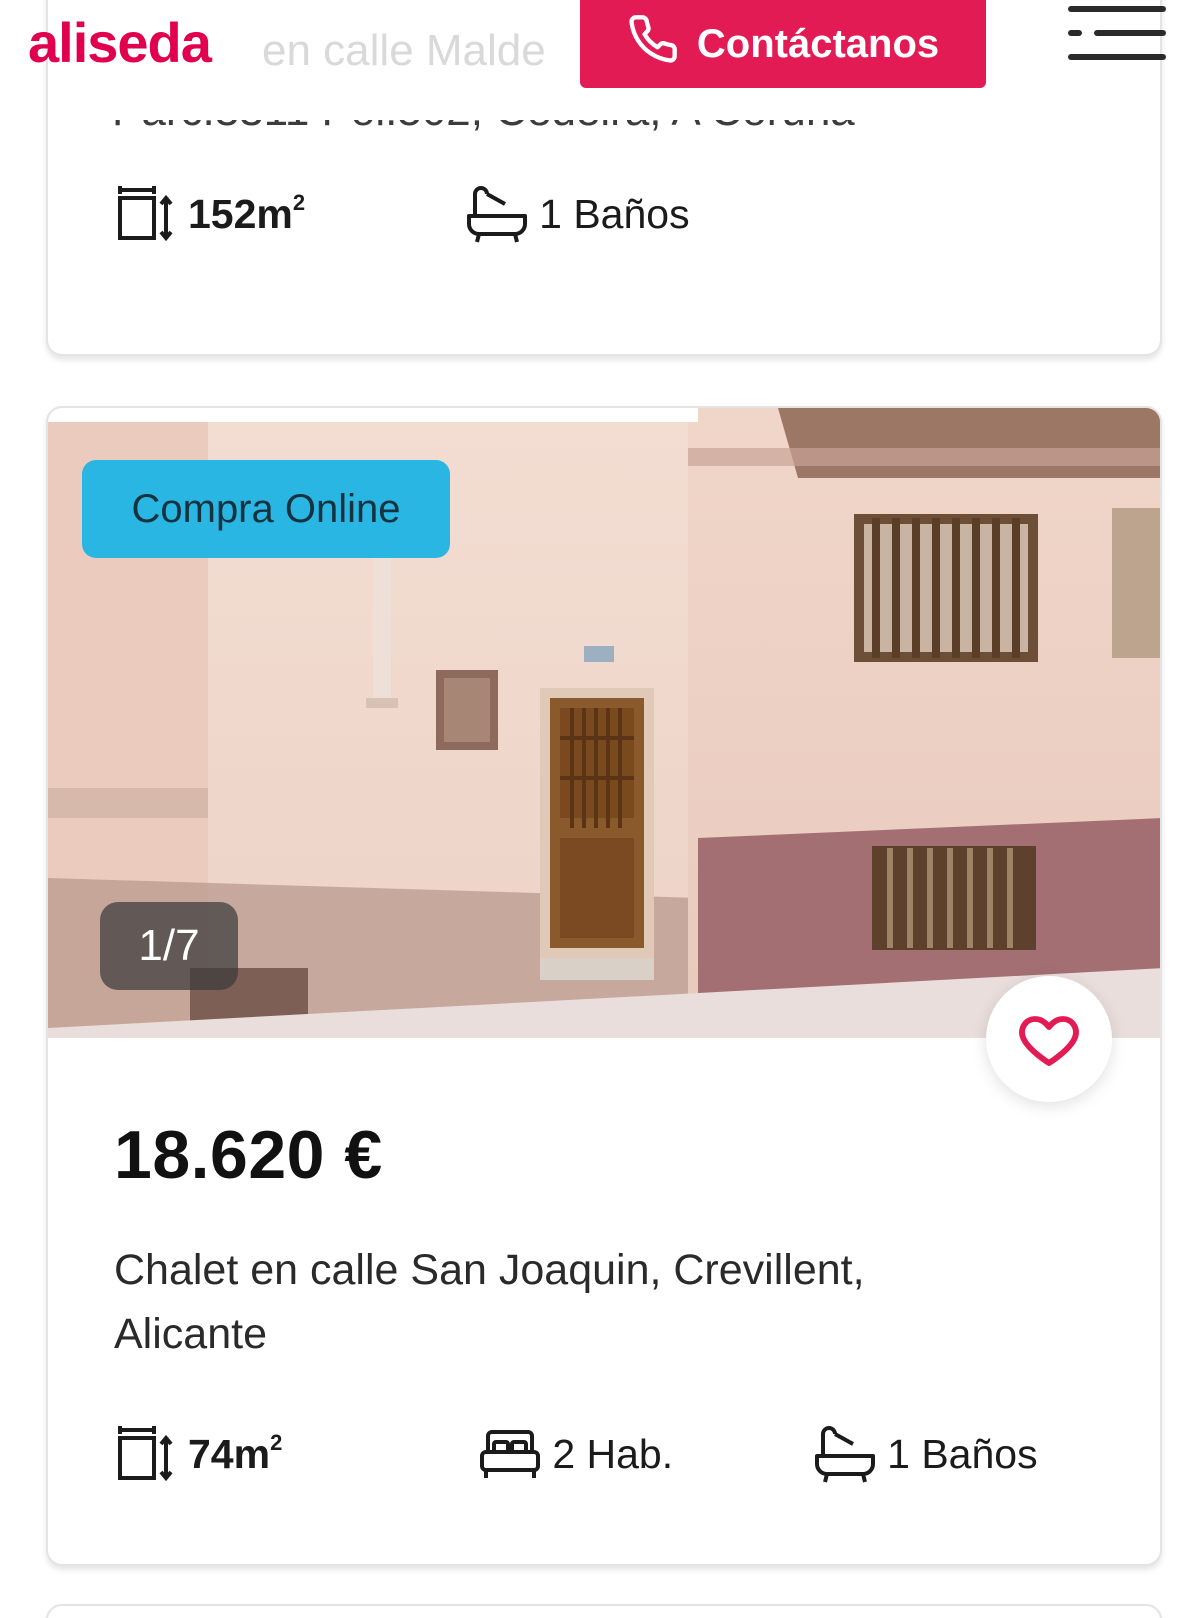 This screenshot has width=1200, height=1618. I want to click on listing-price: 18.620 €, so click(248, 1155).